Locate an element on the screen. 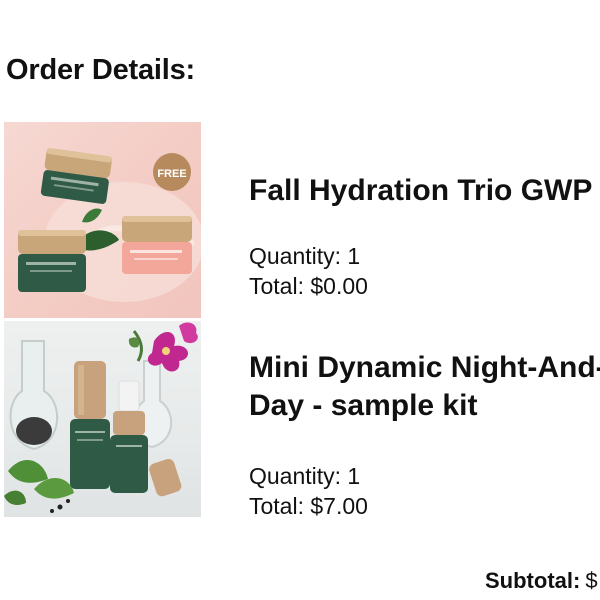 The height and width of the screenshot is (600, 600). item-name-line: Mini Dynamic Night-And- is located at coordinates (424, 367).